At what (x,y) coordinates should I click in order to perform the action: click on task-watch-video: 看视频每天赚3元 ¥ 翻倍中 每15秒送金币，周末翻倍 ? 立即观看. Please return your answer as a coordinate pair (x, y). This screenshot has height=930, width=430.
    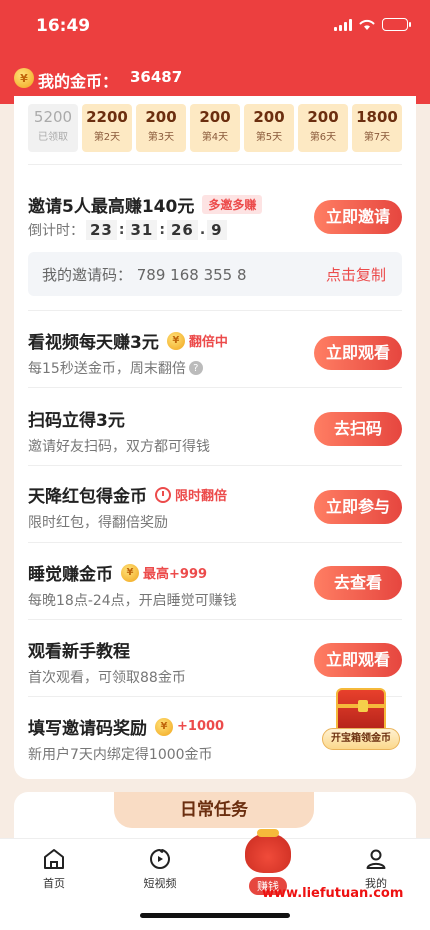
    Looking at the image, I should click on (215, 358).